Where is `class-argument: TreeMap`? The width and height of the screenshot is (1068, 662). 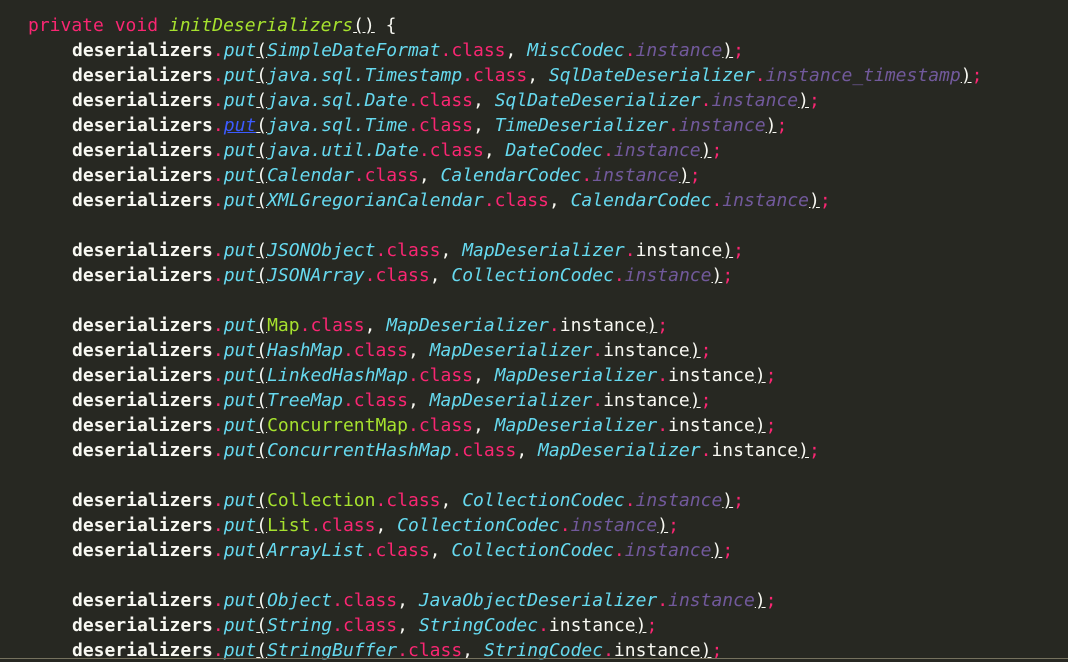 class-argument: TreeMap is located at coordinates (305, 400).